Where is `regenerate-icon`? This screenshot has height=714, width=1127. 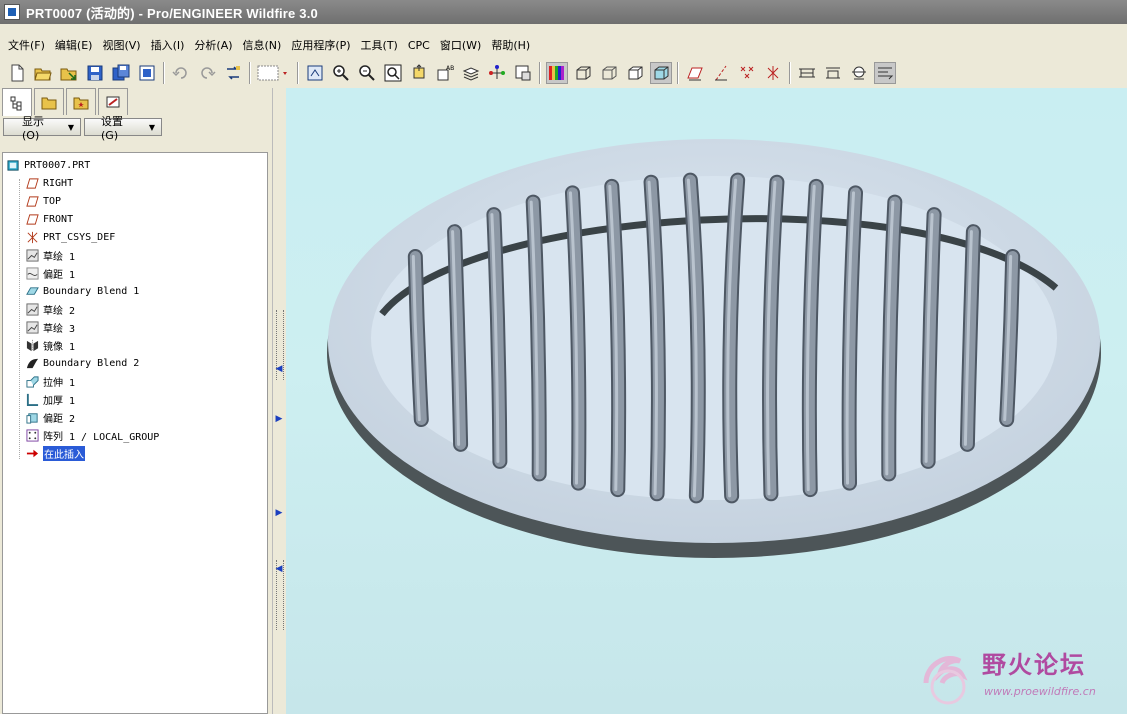
regenerate-icon is located at coordinates (233, 73).